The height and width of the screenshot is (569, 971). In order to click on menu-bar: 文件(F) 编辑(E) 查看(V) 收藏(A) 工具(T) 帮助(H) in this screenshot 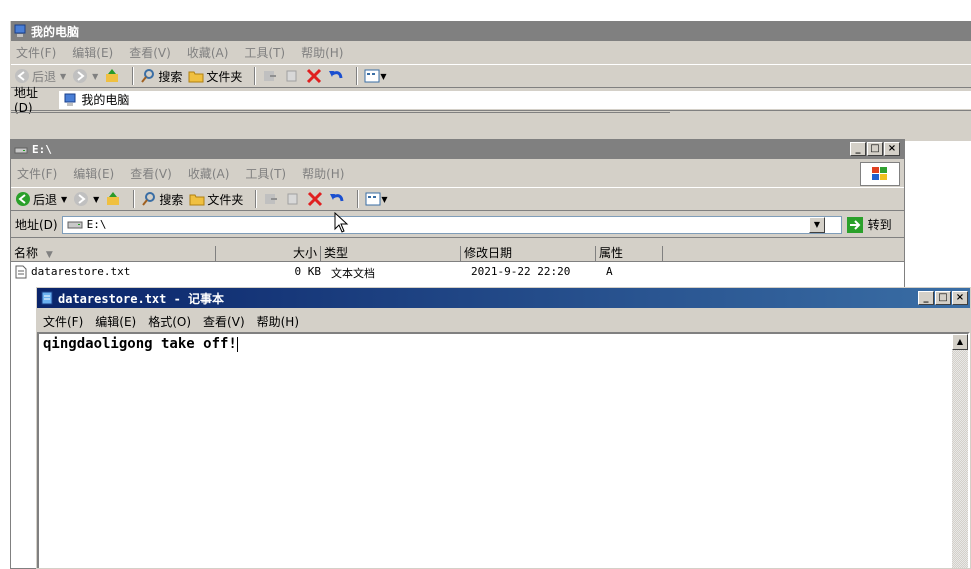, I will do `click(457, 173)`.